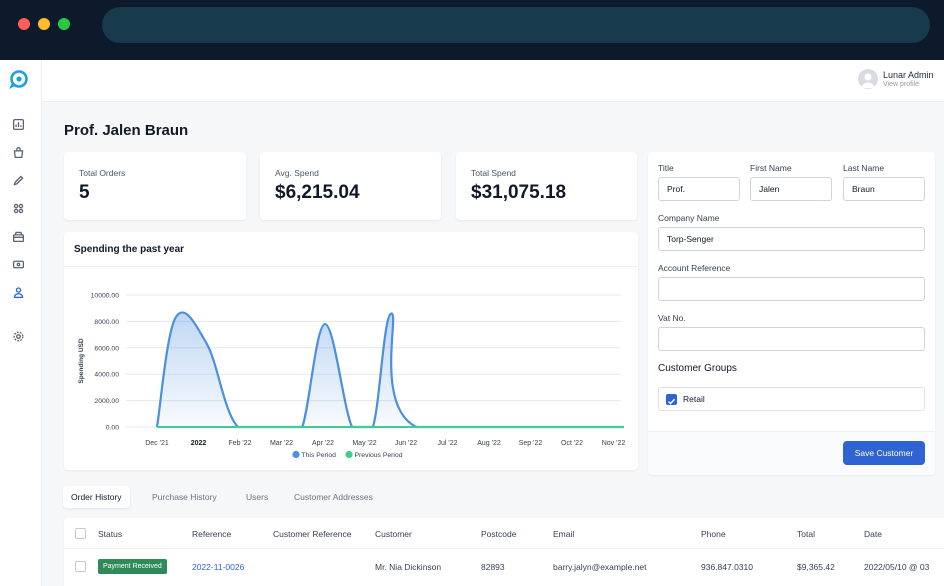 This screenshot has width=944, height=586. What do you see at coordinates (614, 443) in the screenshot?
I see `x-tick-label: Nov '22` at bounding box center [614, 443].